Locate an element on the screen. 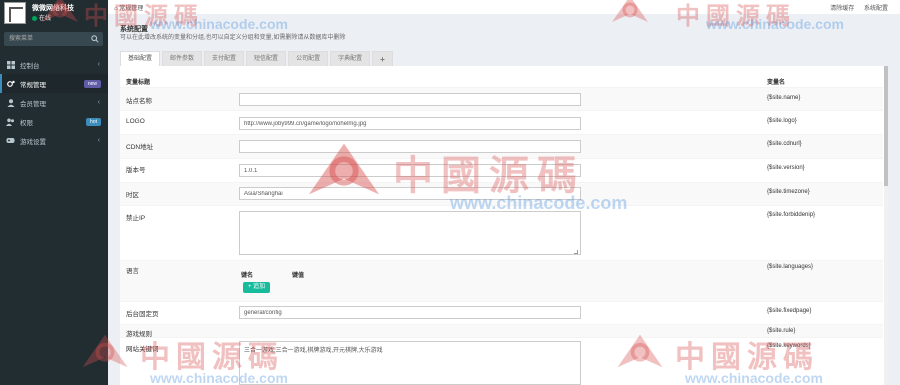 The image size is (900, 385). top-links: 清除缓存 系统配置 is located at coordinates (855, 7).